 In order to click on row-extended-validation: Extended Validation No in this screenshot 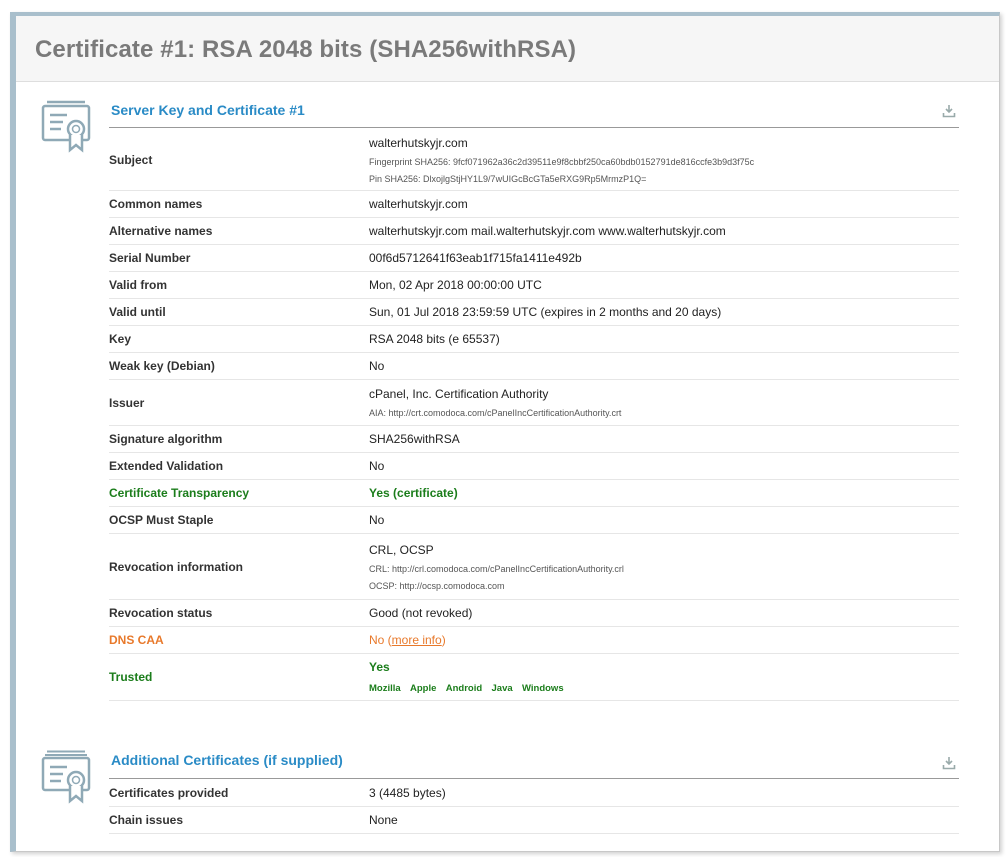, I will do `click(534, 466)`.